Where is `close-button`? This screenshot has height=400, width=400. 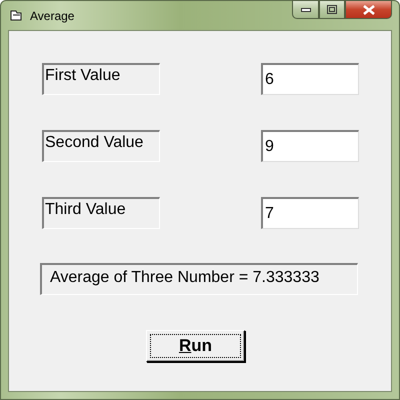 close-button is located at coordinates (368, 9).